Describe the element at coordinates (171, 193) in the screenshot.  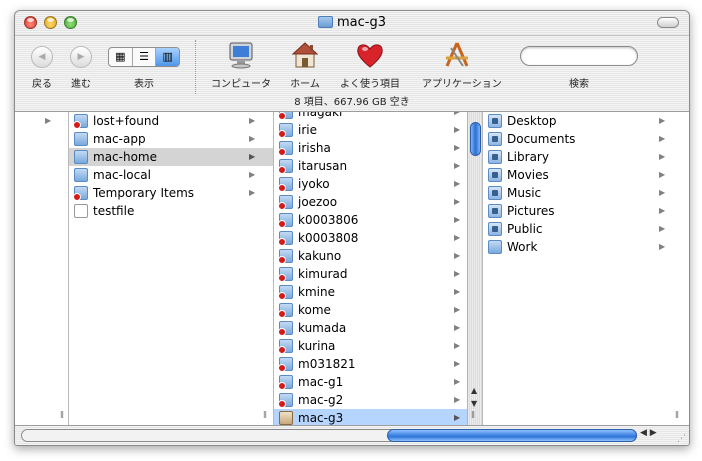
I see `list-item: Temporary Items ▶` at that location.